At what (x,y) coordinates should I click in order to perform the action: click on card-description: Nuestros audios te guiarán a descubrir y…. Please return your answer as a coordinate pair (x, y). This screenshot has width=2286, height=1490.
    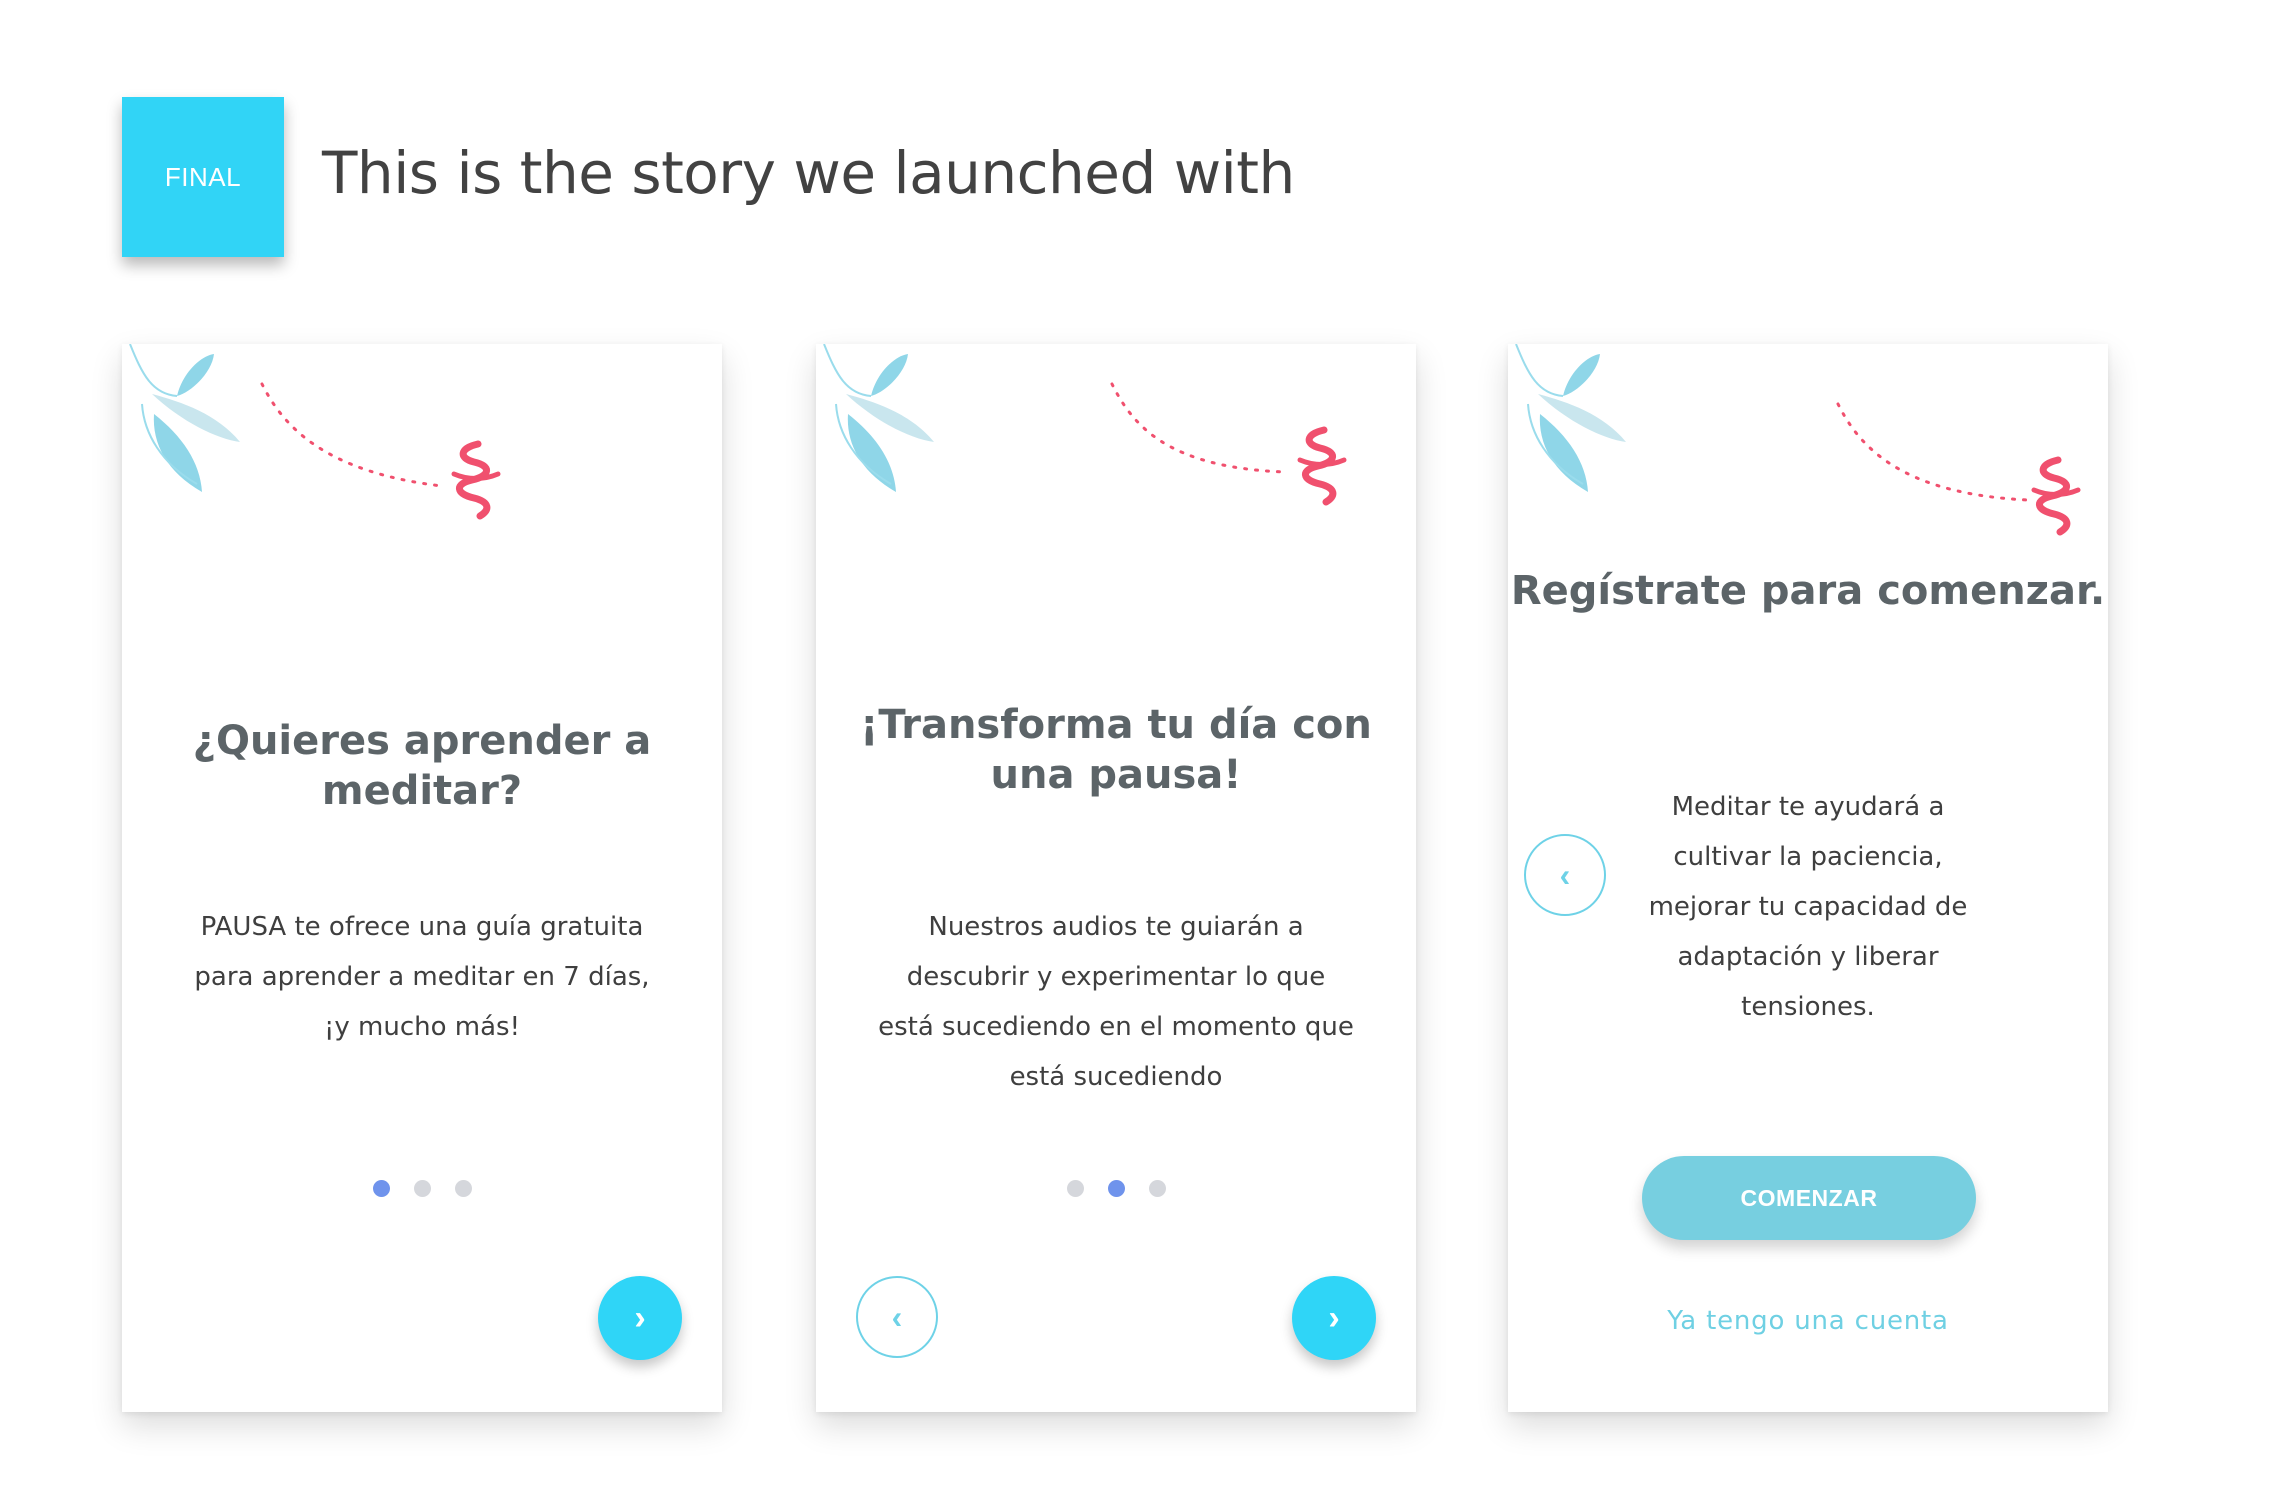
    Looking at the image, I should click on (1116, 1002).